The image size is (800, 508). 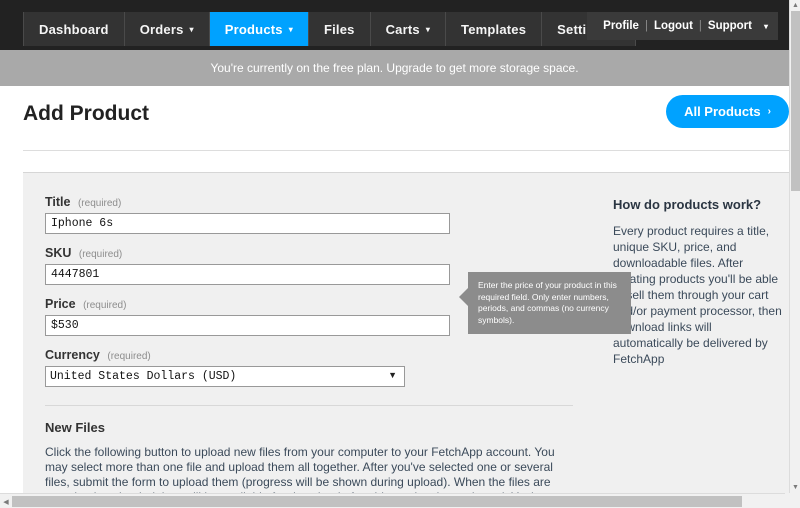 I want to click on form-section-divider, so click(x=309, y=405).